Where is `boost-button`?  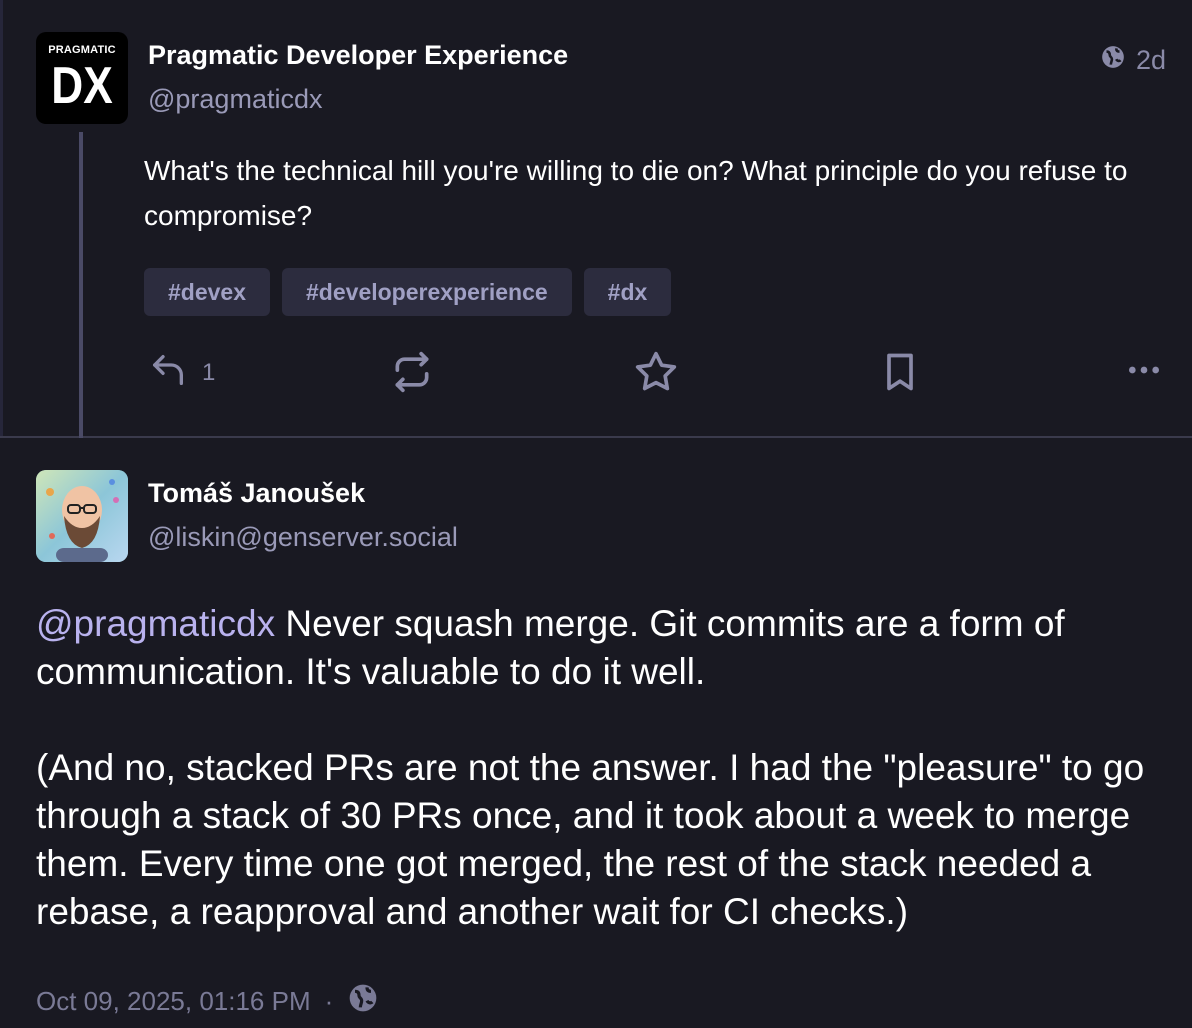 boost-button is located at coordinates (412, 374).